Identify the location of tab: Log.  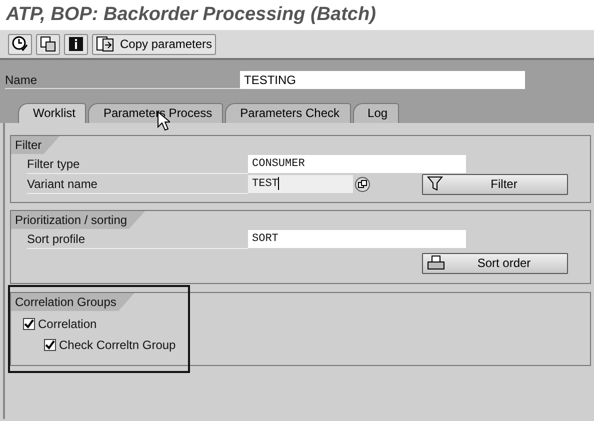
(375, 113).